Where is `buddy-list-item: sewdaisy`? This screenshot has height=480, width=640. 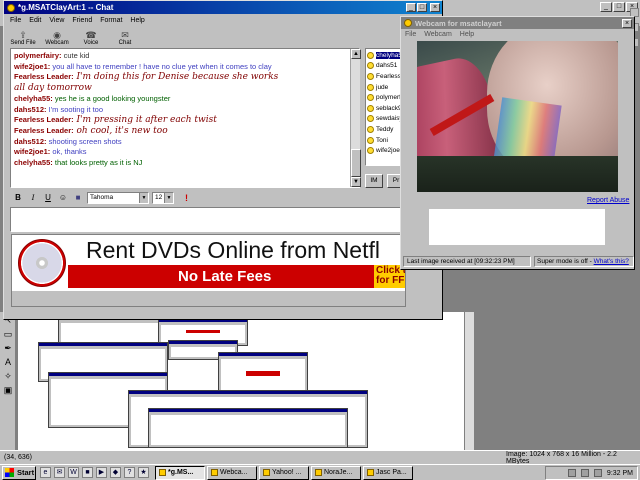 buddy-list-item: sewdaisy is located at coordinates (385, 119).